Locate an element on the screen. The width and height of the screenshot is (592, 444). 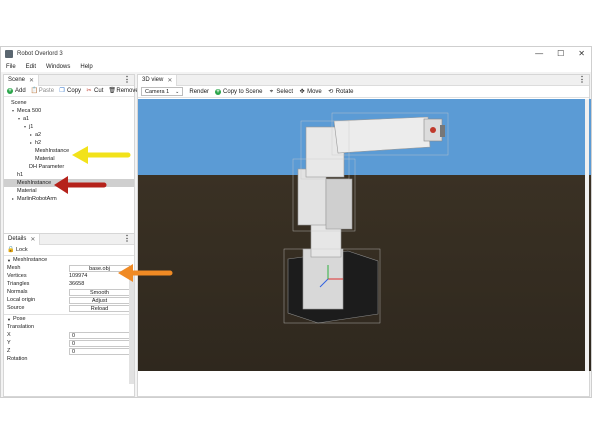
tab-3d-view-label: 3D view is located at coordinates (153, 80).